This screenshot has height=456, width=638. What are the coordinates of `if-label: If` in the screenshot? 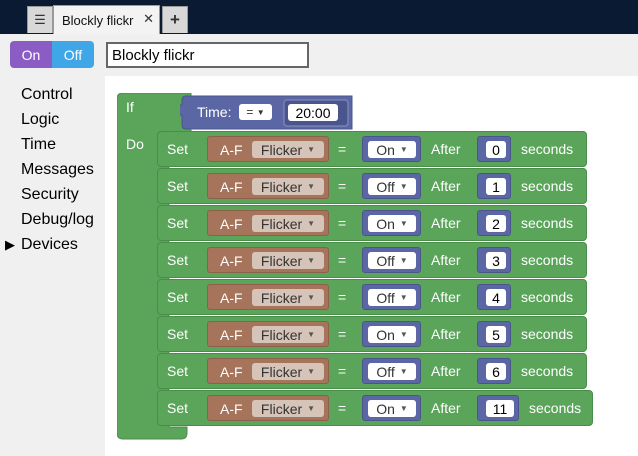 It's located at (130, 107).